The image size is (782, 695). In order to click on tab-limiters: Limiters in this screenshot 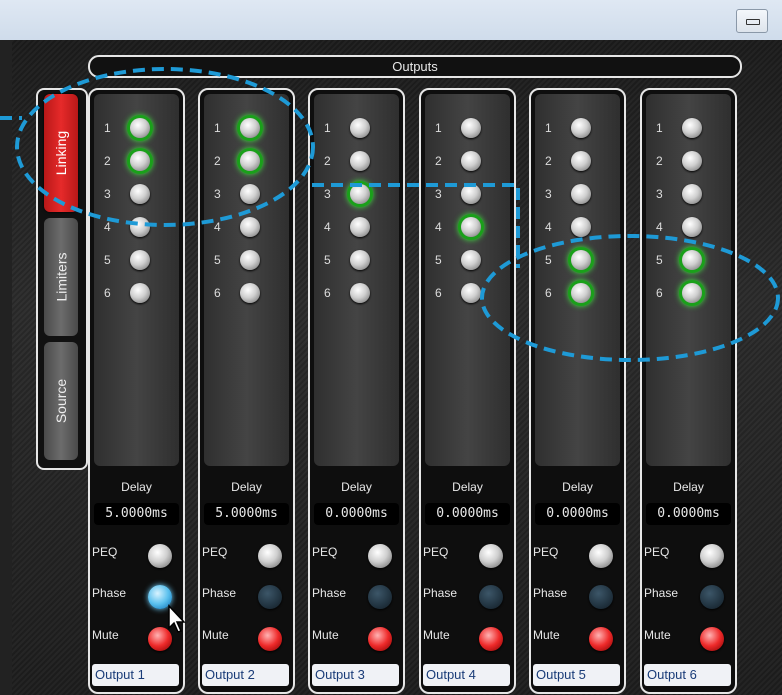, I will do `click(61, 277)`.